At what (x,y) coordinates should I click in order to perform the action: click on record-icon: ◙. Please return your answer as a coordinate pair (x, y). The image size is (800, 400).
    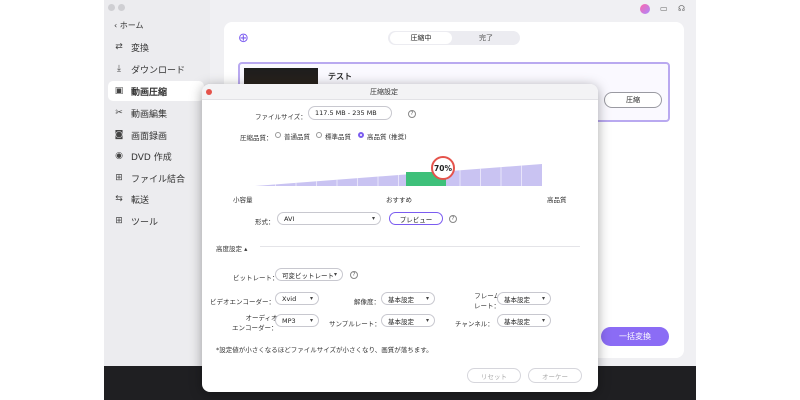
    Looking at the image, I should click on (119, 135).